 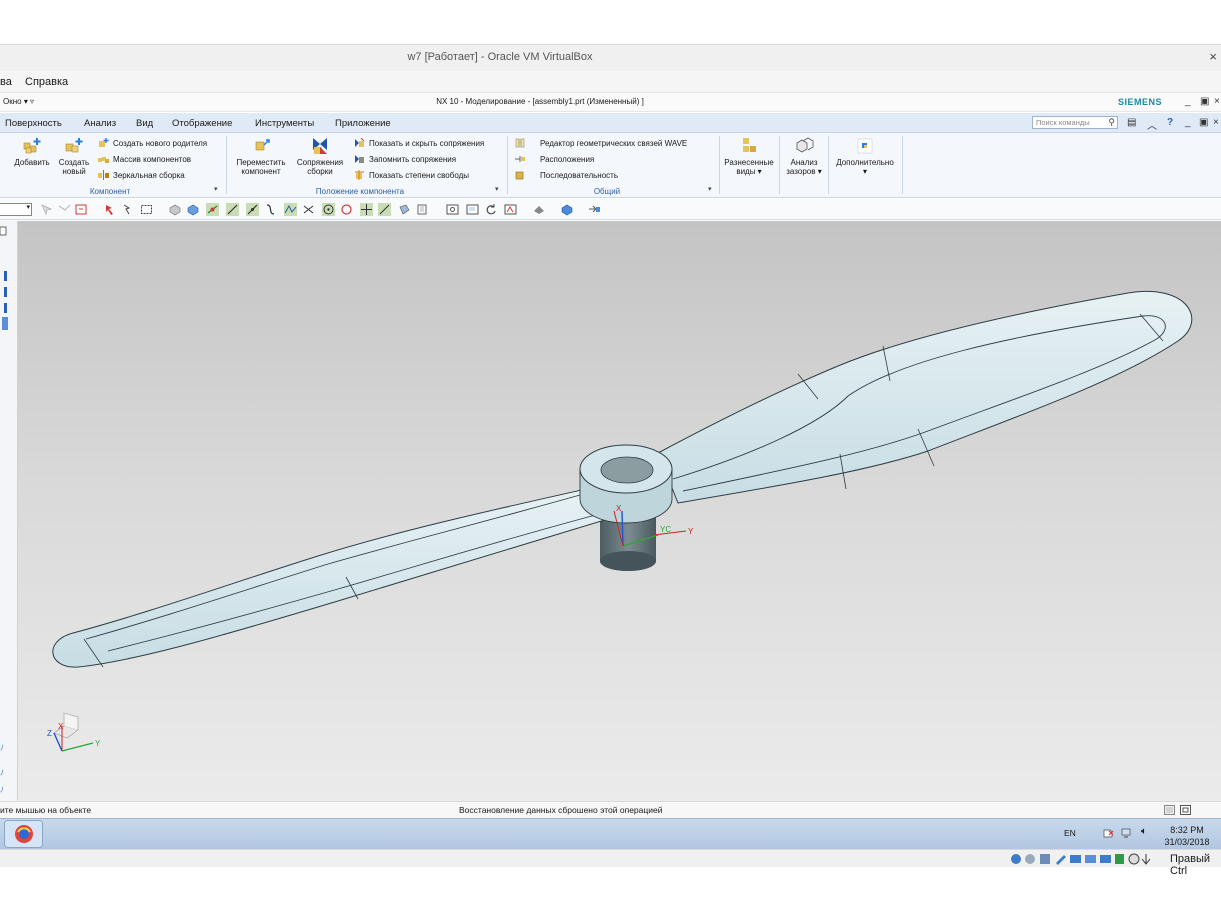 What do you see at coordinates (144, 123) in the screenshot?
I see `menu-view: Вид` at bounding box center [144, 123].